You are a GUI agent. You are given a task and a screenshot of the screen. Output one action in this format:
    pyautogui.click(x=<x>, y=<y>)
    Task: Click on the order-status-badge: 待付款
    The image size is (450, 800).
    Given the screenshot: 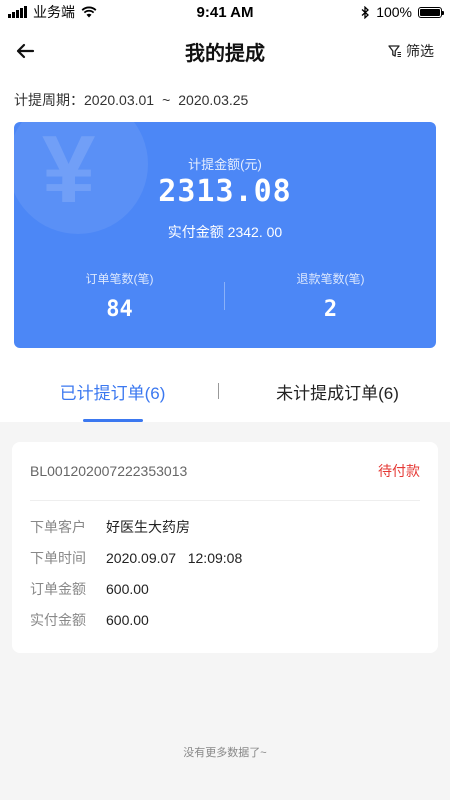 What is the action you would take?
    pyautogui.click(x=399, y=471)
    